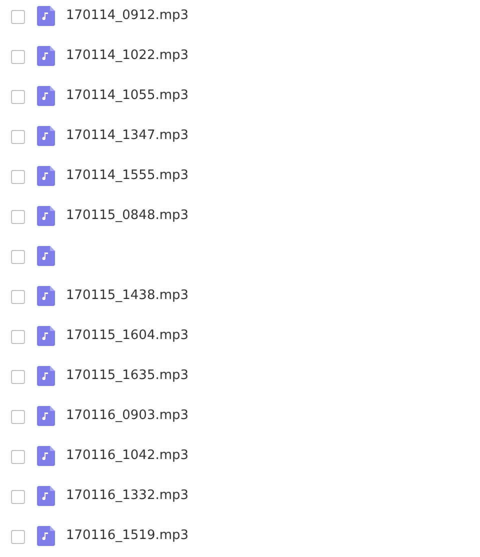 This screenshot has height=557, width=480. Describe the element at coordinates (127, 376) in the screenshot. I see `file-name: 170115_1635.mp3` at that location.